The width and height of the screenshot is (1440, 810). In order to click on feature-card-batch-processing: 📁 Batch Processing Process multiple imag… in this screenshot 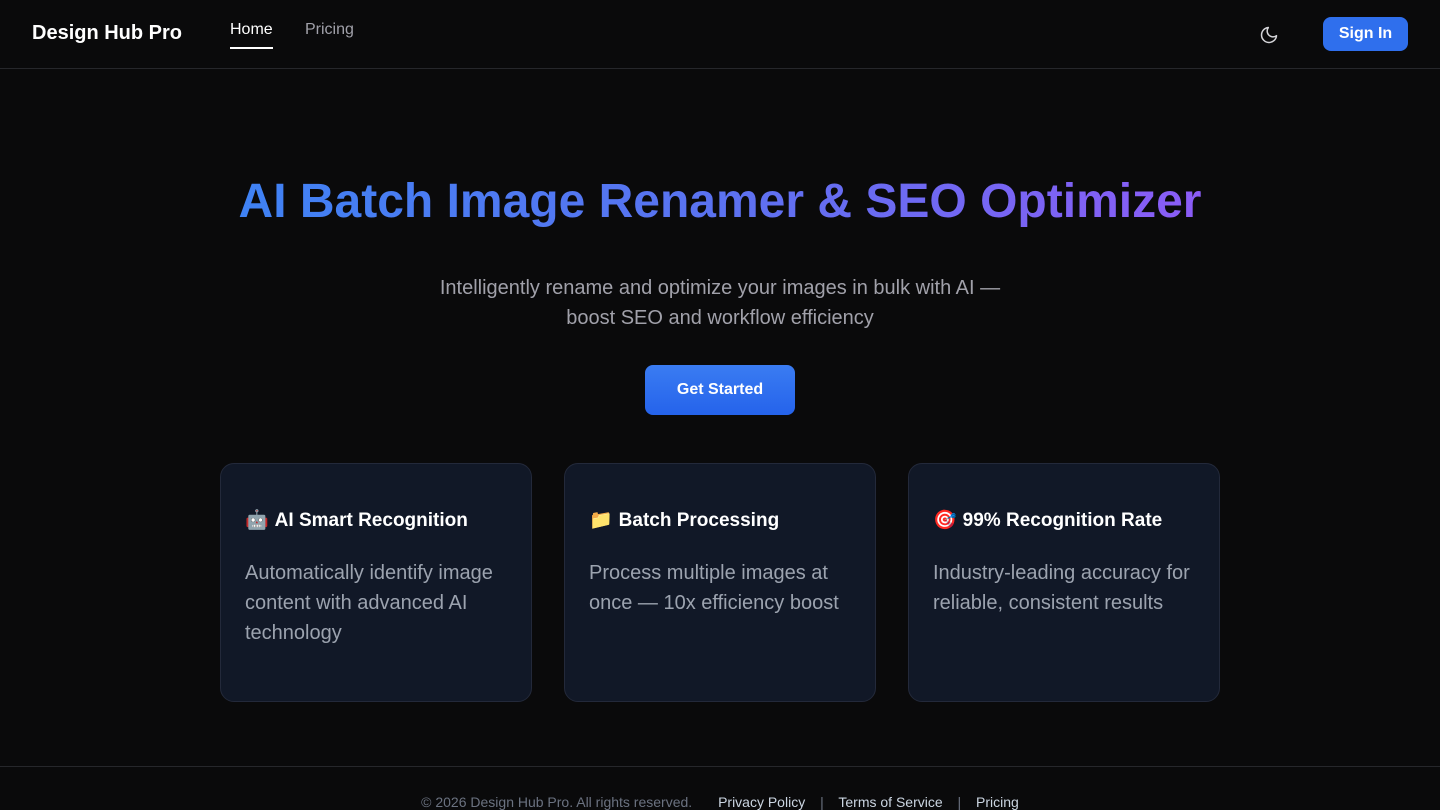, I will do `click(720, 582)`.